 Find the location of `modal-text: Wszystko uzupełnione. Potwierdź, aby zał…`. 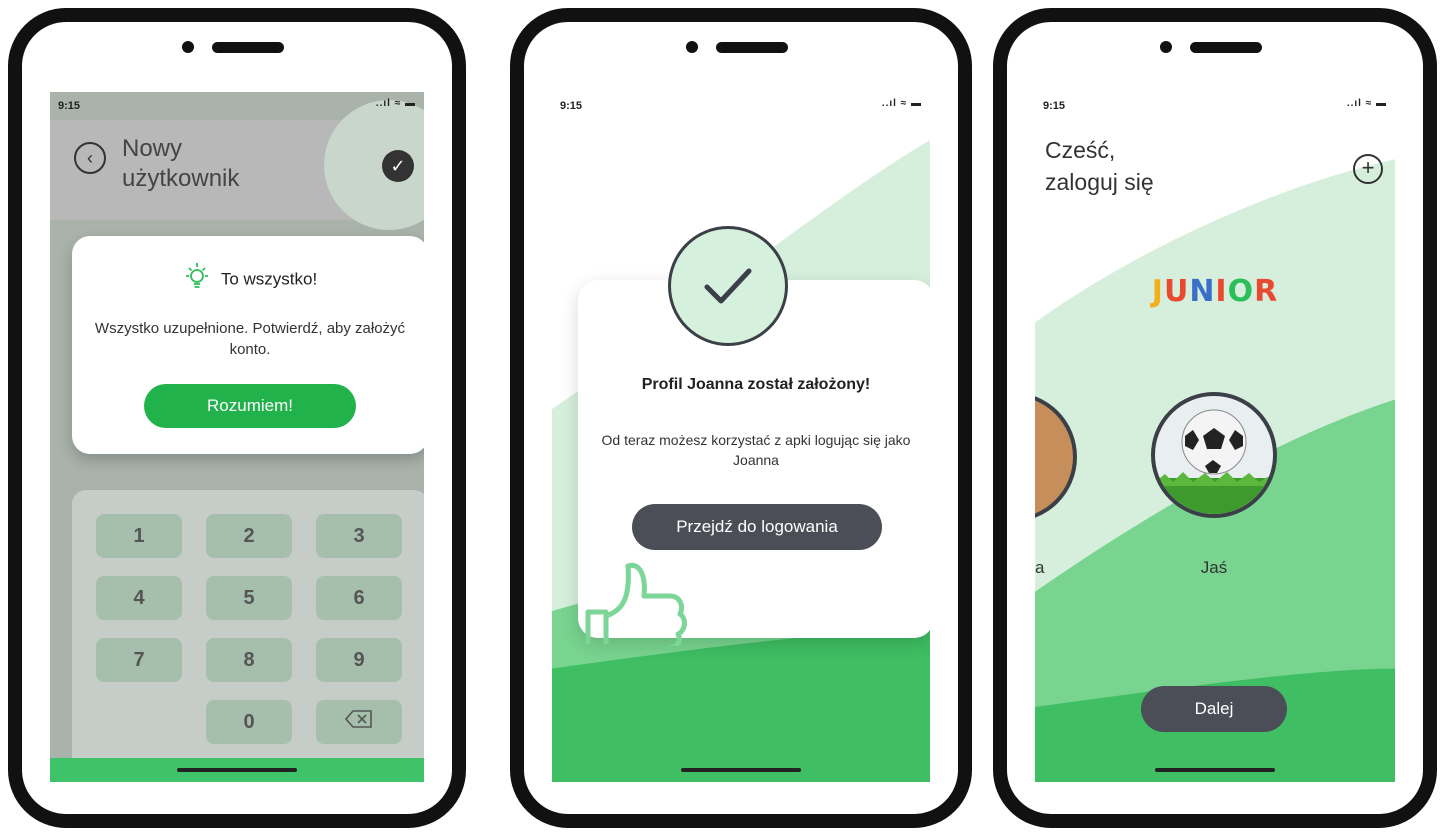

modal-text: Wszystko uzupełnione. Potwierdź, aby zał… is located at coordinates (250, 339).